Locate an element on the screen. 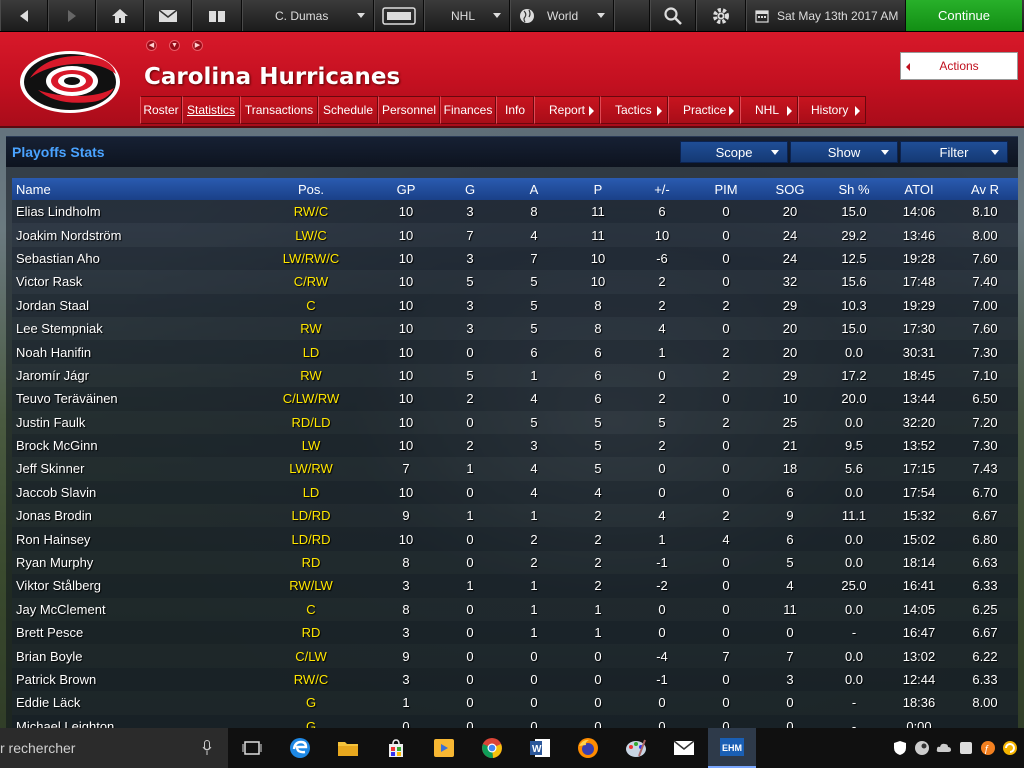 The image size is (1024, 768). manager-dropdown: C. Dumas is located at coordinates (308, 15).